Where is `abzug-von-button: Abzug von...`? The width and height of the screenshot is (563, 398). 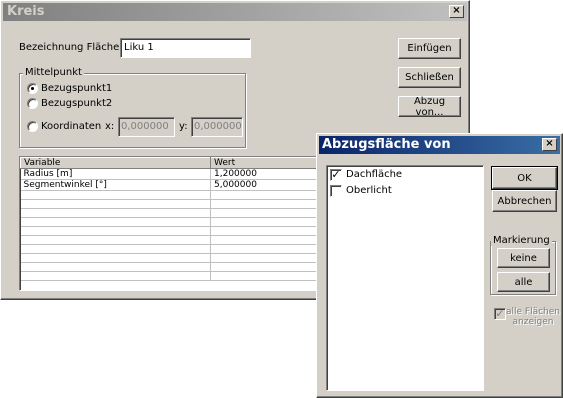 abzug-von-button: Abzug von... is located at coordinates (429, 106).